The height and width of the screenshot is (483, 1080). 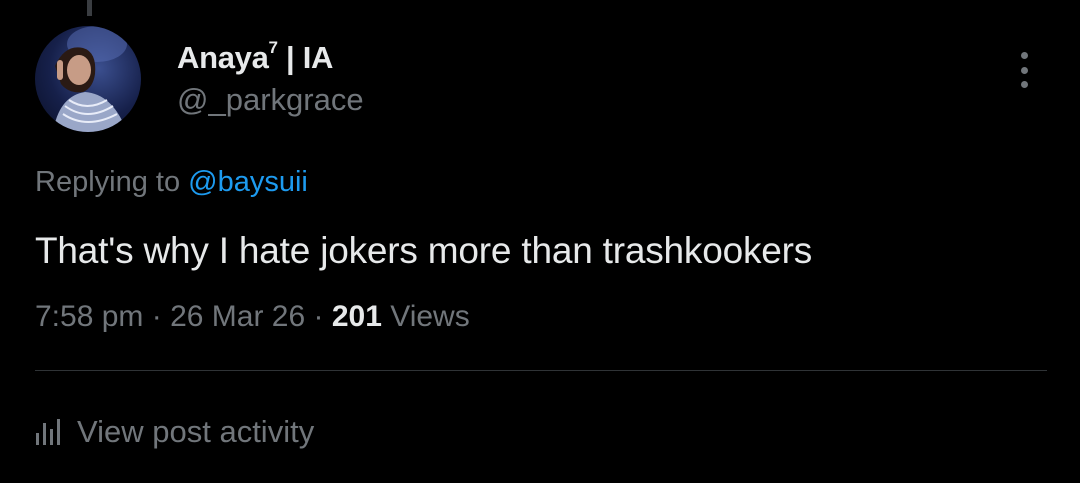 I want to click on more-options-button, so click(x=1024, y=70).